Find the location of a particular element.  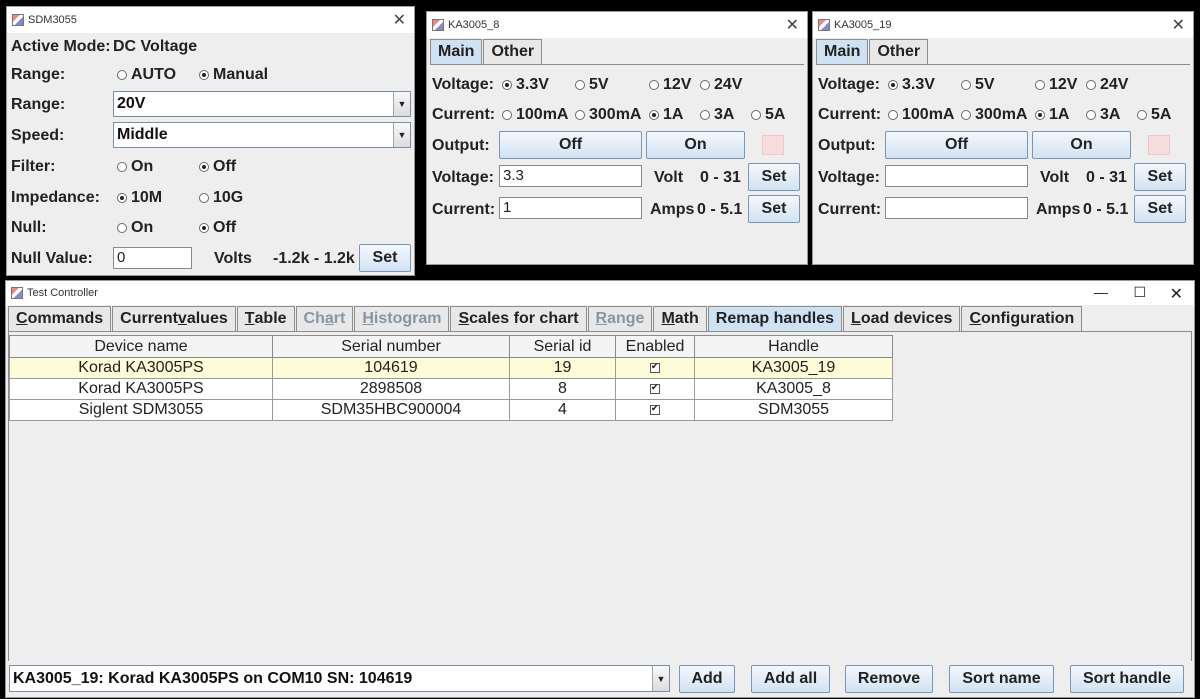

tab-range: Range is located at coordinates (620, 318).